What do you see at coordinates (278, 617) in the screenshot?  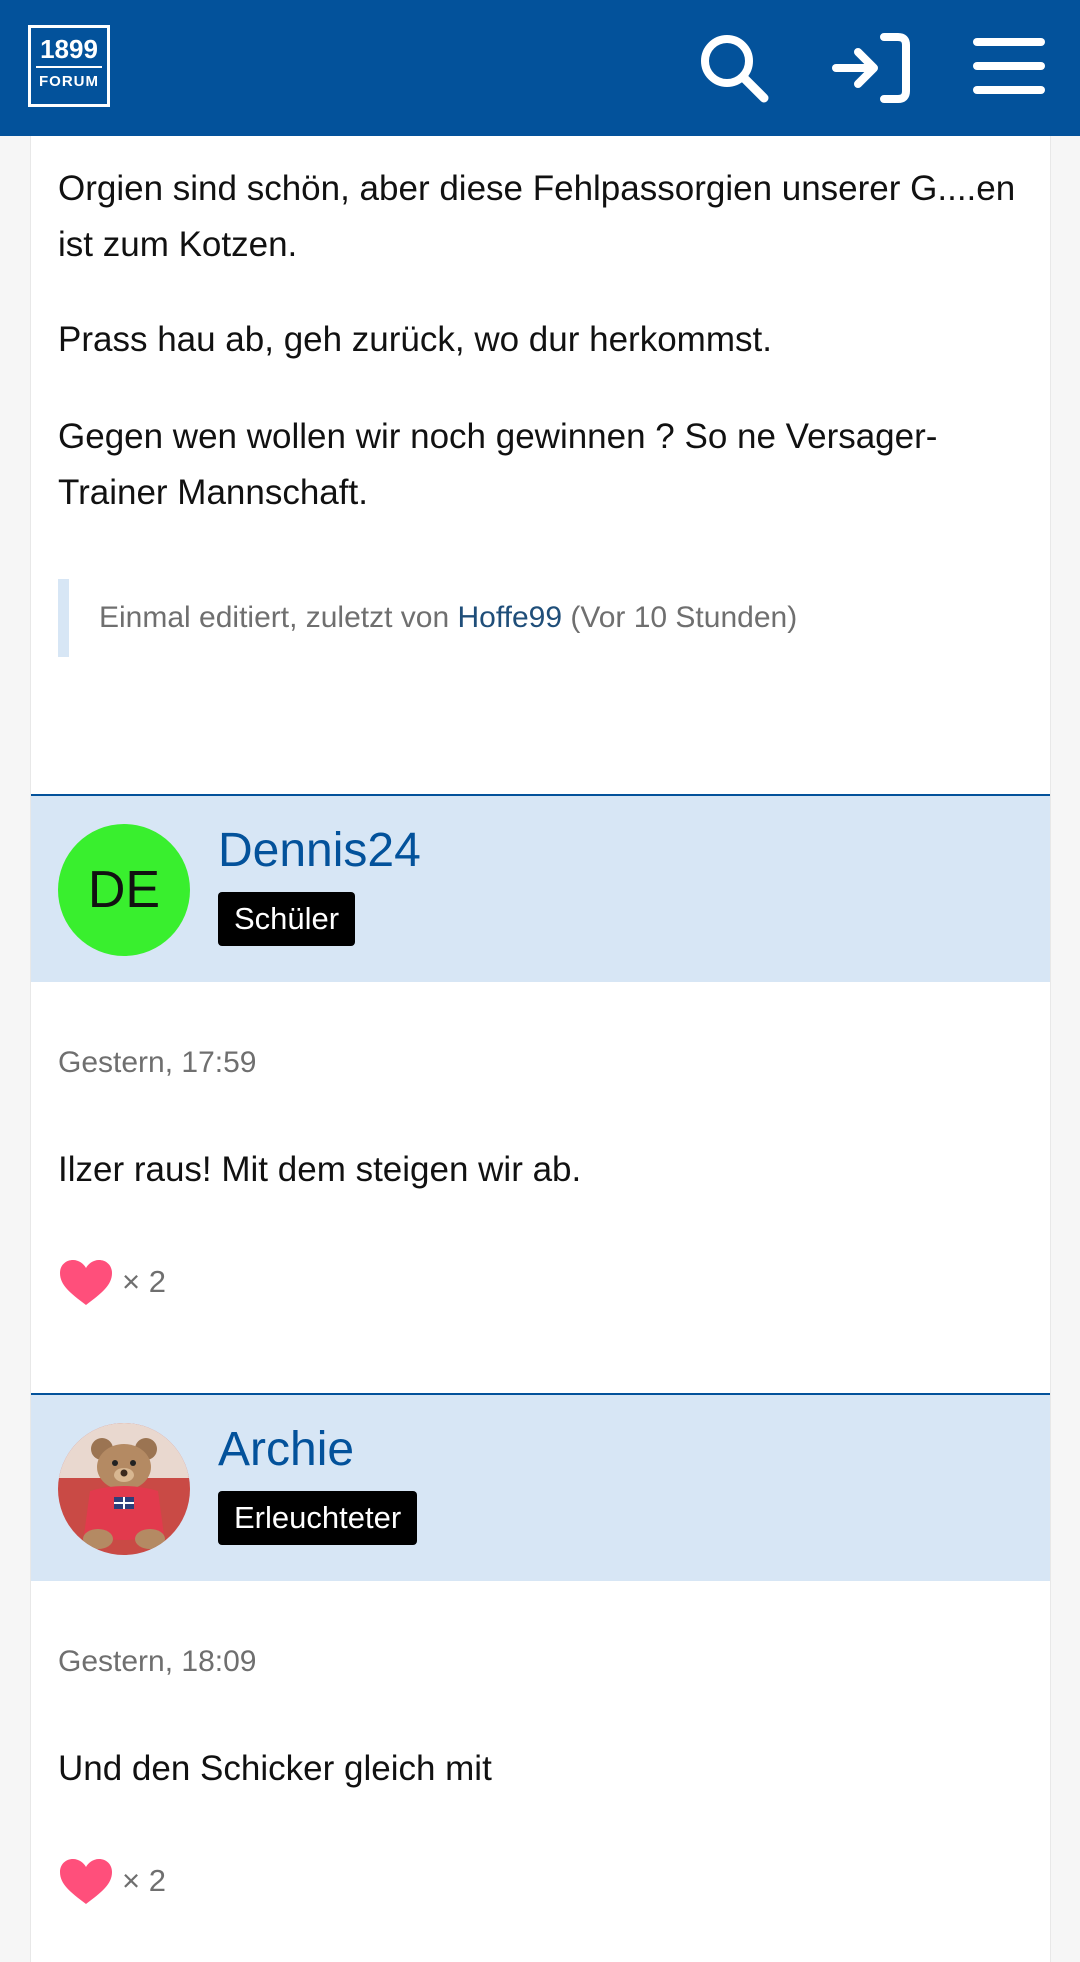 I see `edit-note-prefix: Einmal editiert, zuletzt von` at bounding box center [278, 617].